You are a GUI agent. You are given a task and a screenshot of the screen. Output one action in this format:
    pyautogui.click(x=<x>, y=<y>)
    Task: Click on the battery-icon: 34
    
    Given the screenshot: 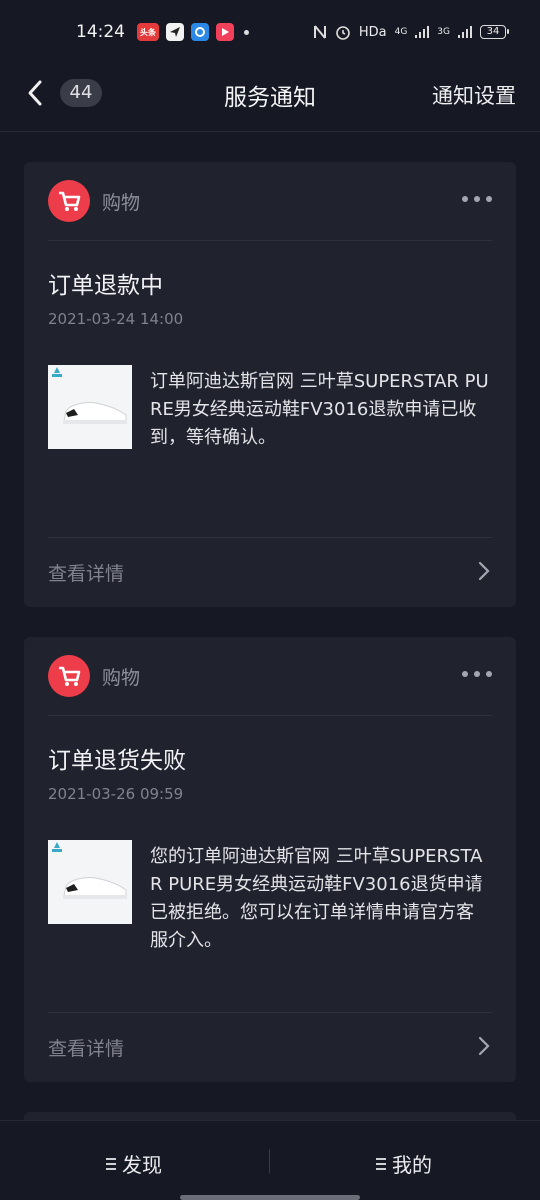 What is the action you would take?
    pyautogui.click(x=494, y=32)
    